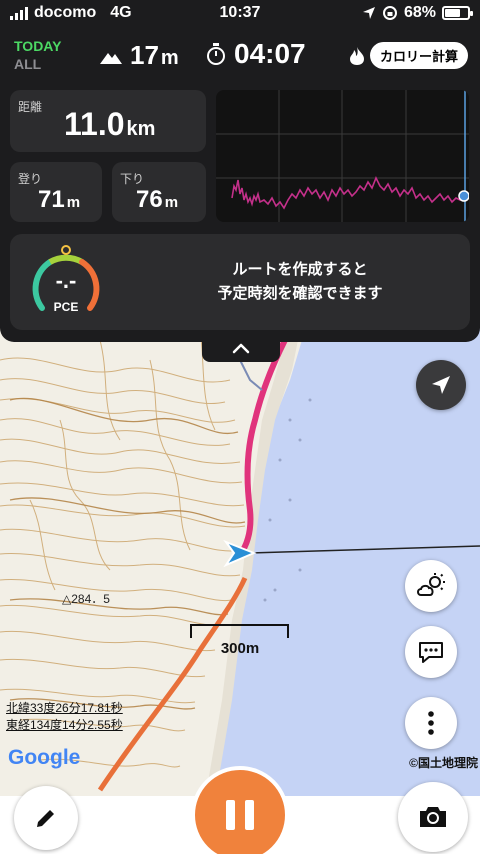 The height and width of the screenshot is (854, 480). Describe the element at coordinates (86, 599) in the screenshot. I see `peak-label: △284．5` at that location.